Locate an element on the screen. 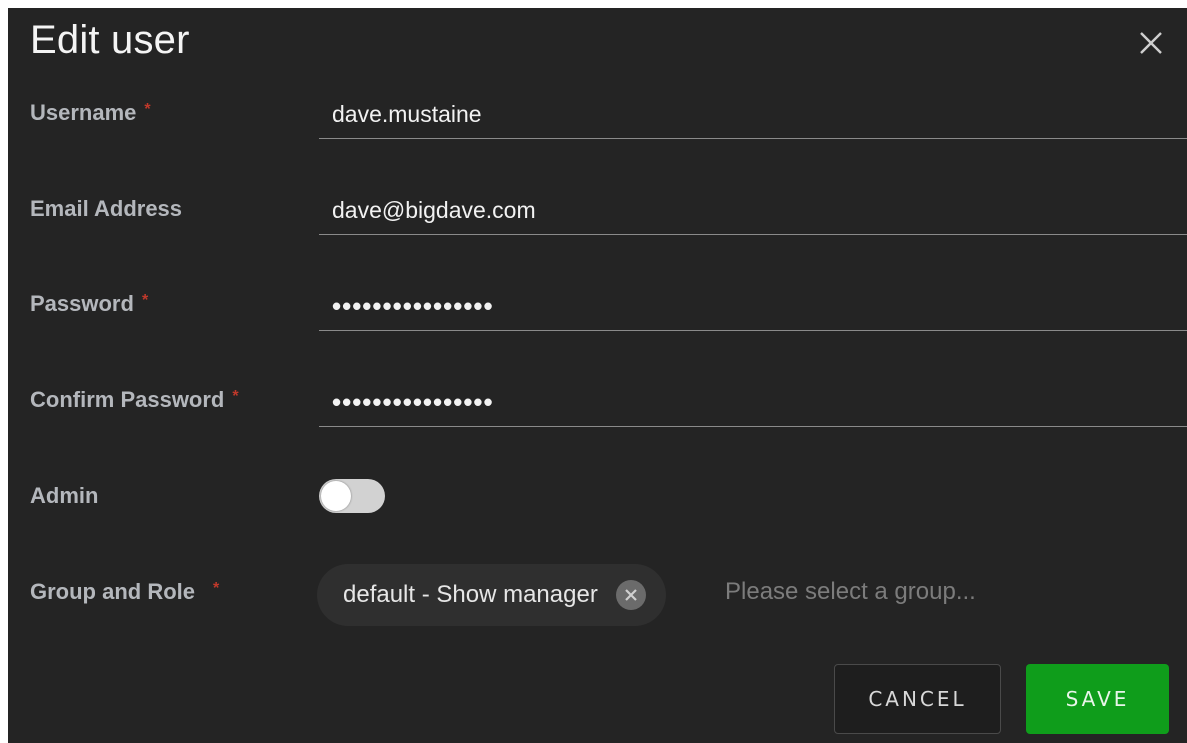  email-label-text: Email Address is located at coordinates (106, 208).